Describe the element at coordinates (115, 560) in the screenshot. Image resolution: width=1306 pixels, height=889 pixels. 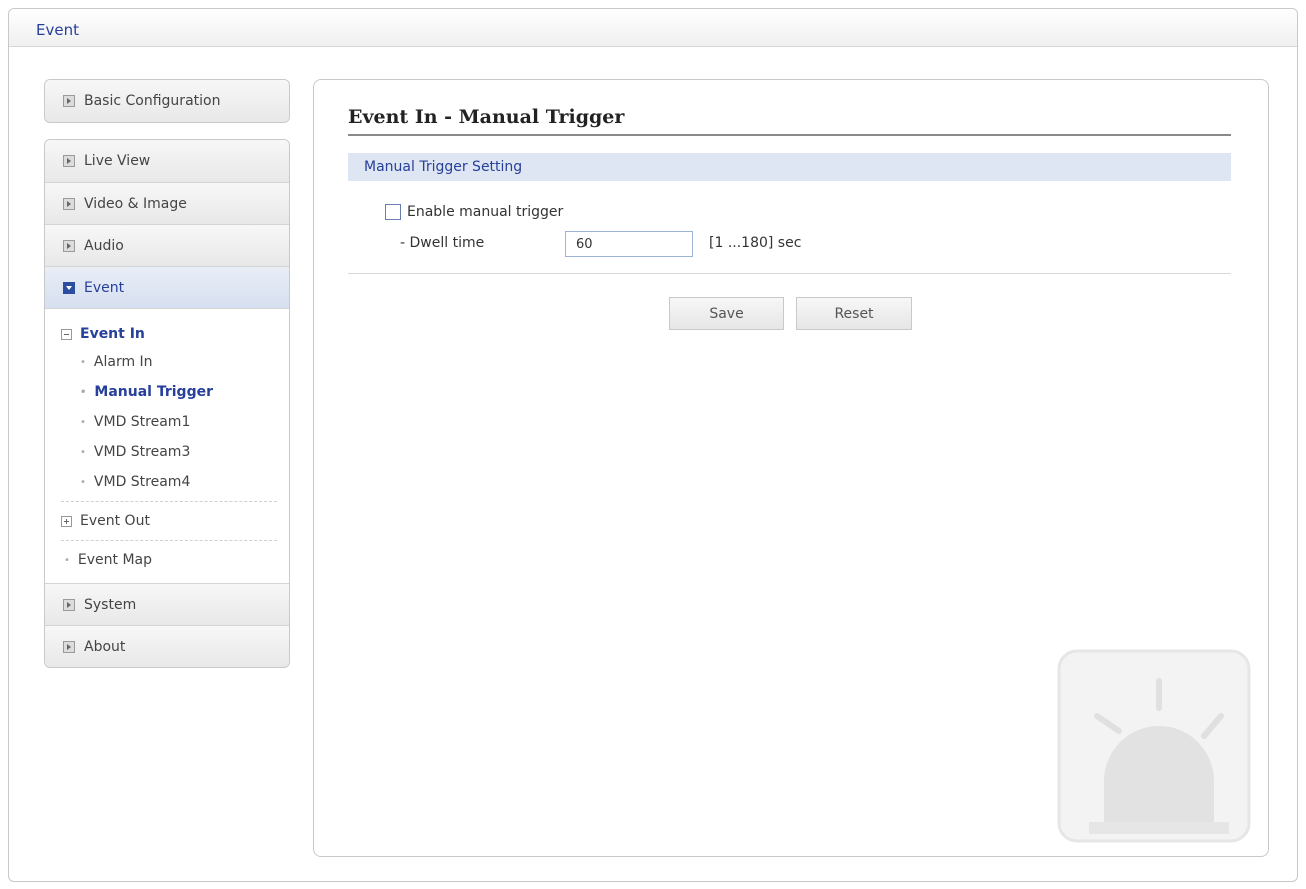
I see `tree-leaf-label: Event Map` at that location.